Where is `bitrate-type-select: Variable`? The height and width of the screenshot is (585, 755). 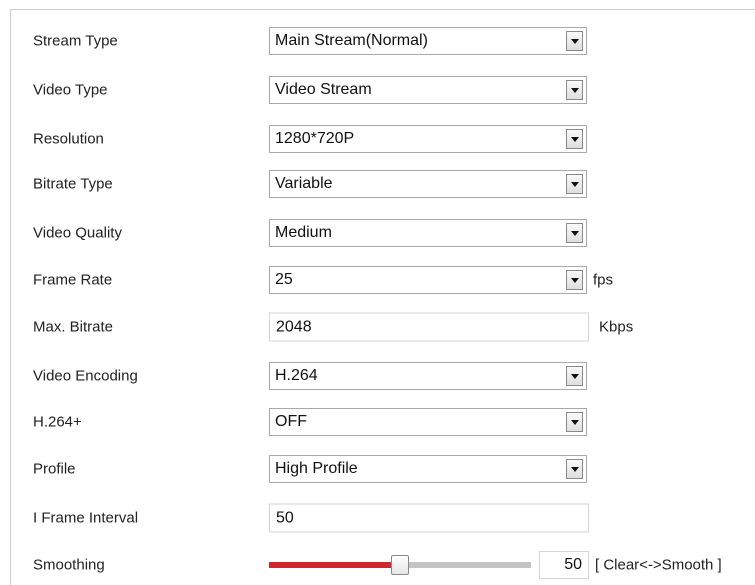
bitrate-type-select: Variable is located at coordinates (428, 184).